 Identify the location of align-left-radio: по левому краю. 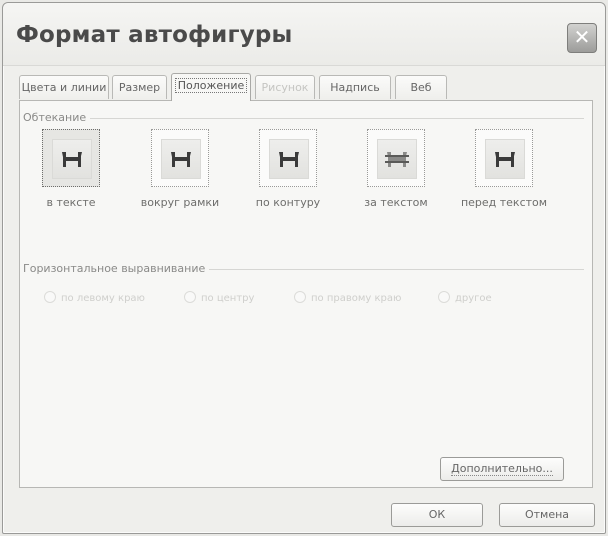
(94, 297).